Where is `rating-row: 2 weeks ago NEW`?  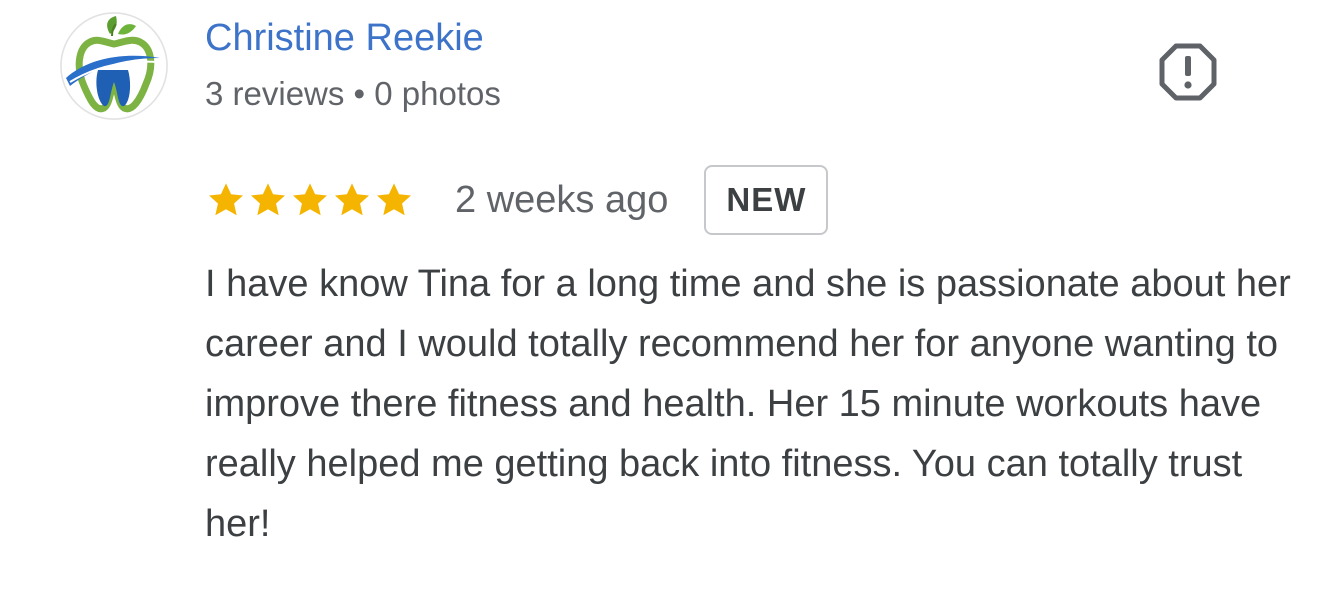
rating-row: 2 weeks ago NEW is located at coordinates (517, 200).